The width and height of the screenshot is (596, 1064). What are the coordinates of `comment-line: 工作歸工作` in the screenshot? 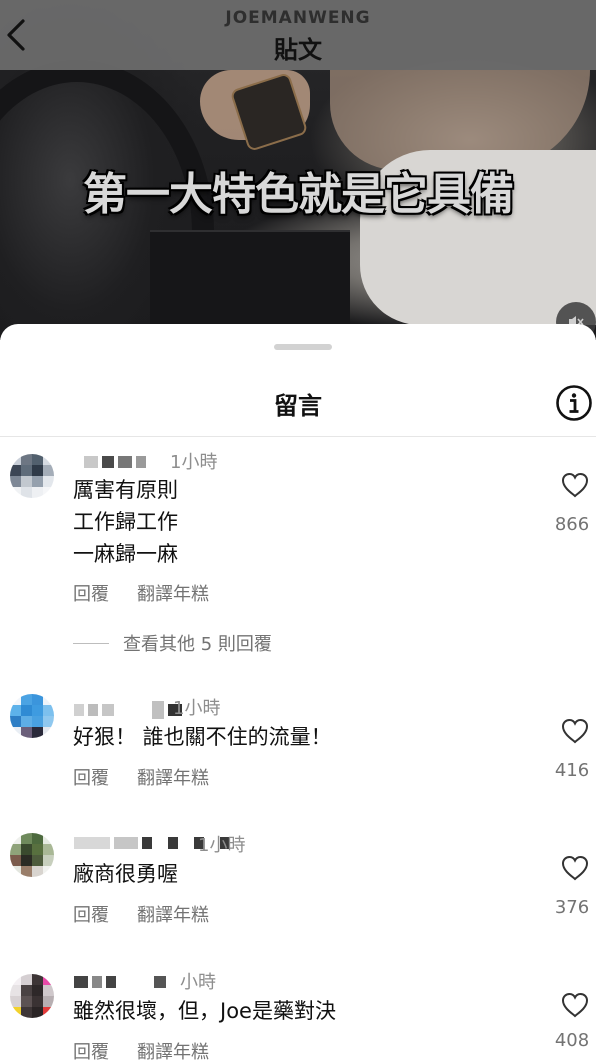 It's located at (125, 522).